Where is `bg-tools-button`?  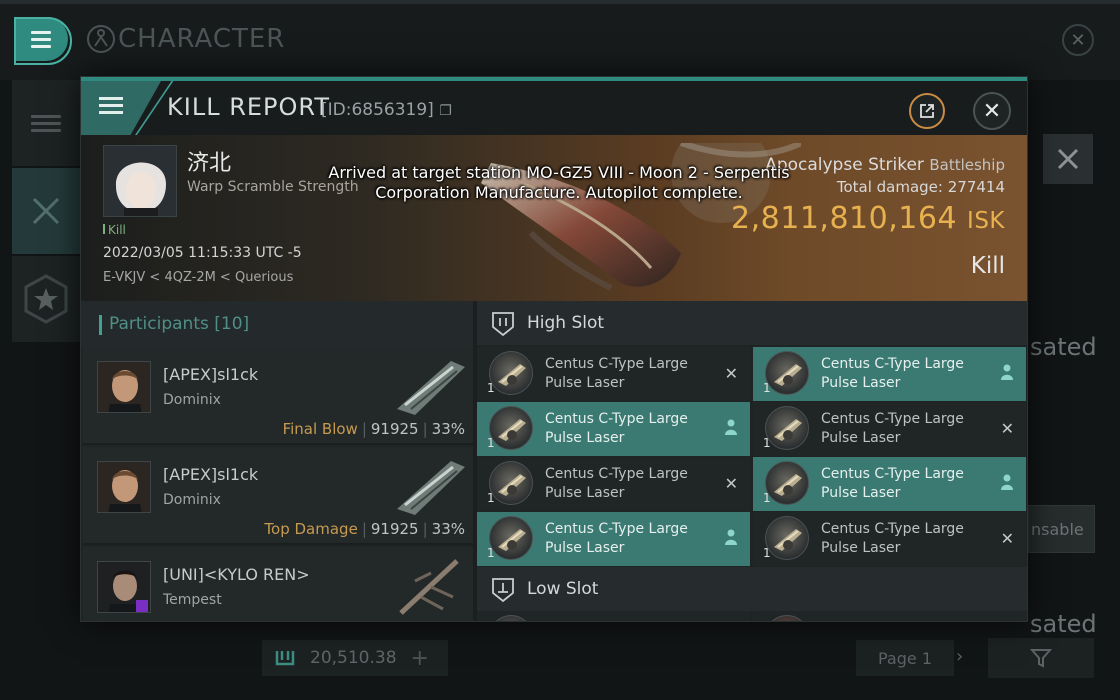
bg-tools-button is located at coordinates (1068, 159).